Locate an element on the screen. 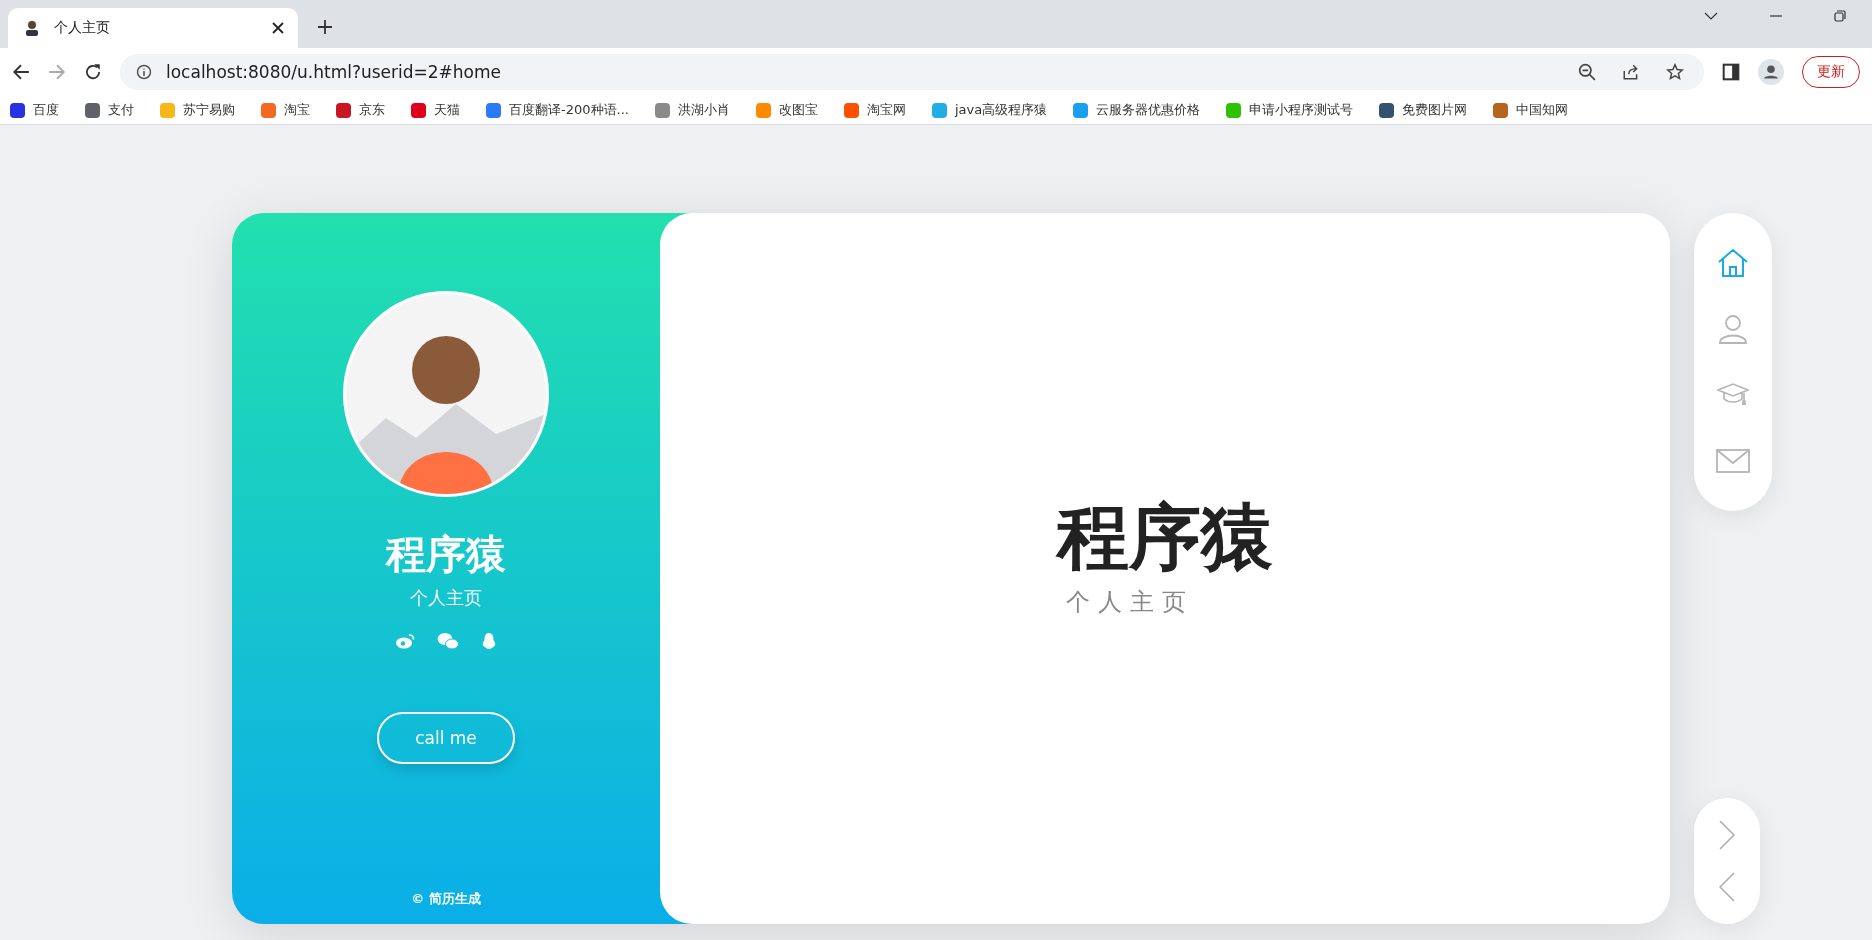 The height and width of the screenshot is (940, 1872). main-subtitle: 个人主页 is located at coordinates (1130, 602).